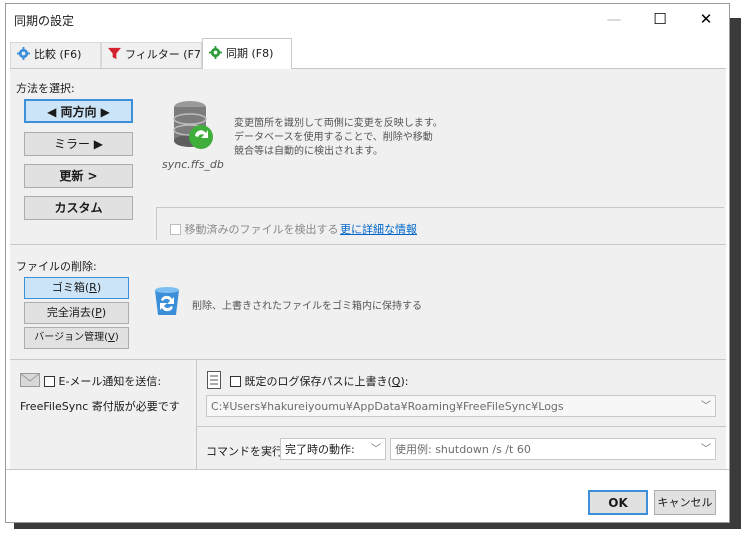 The image size is (751, 542). I want to click on title-bar: 同期の設定 — ☐ ✕, so click(367, 19).